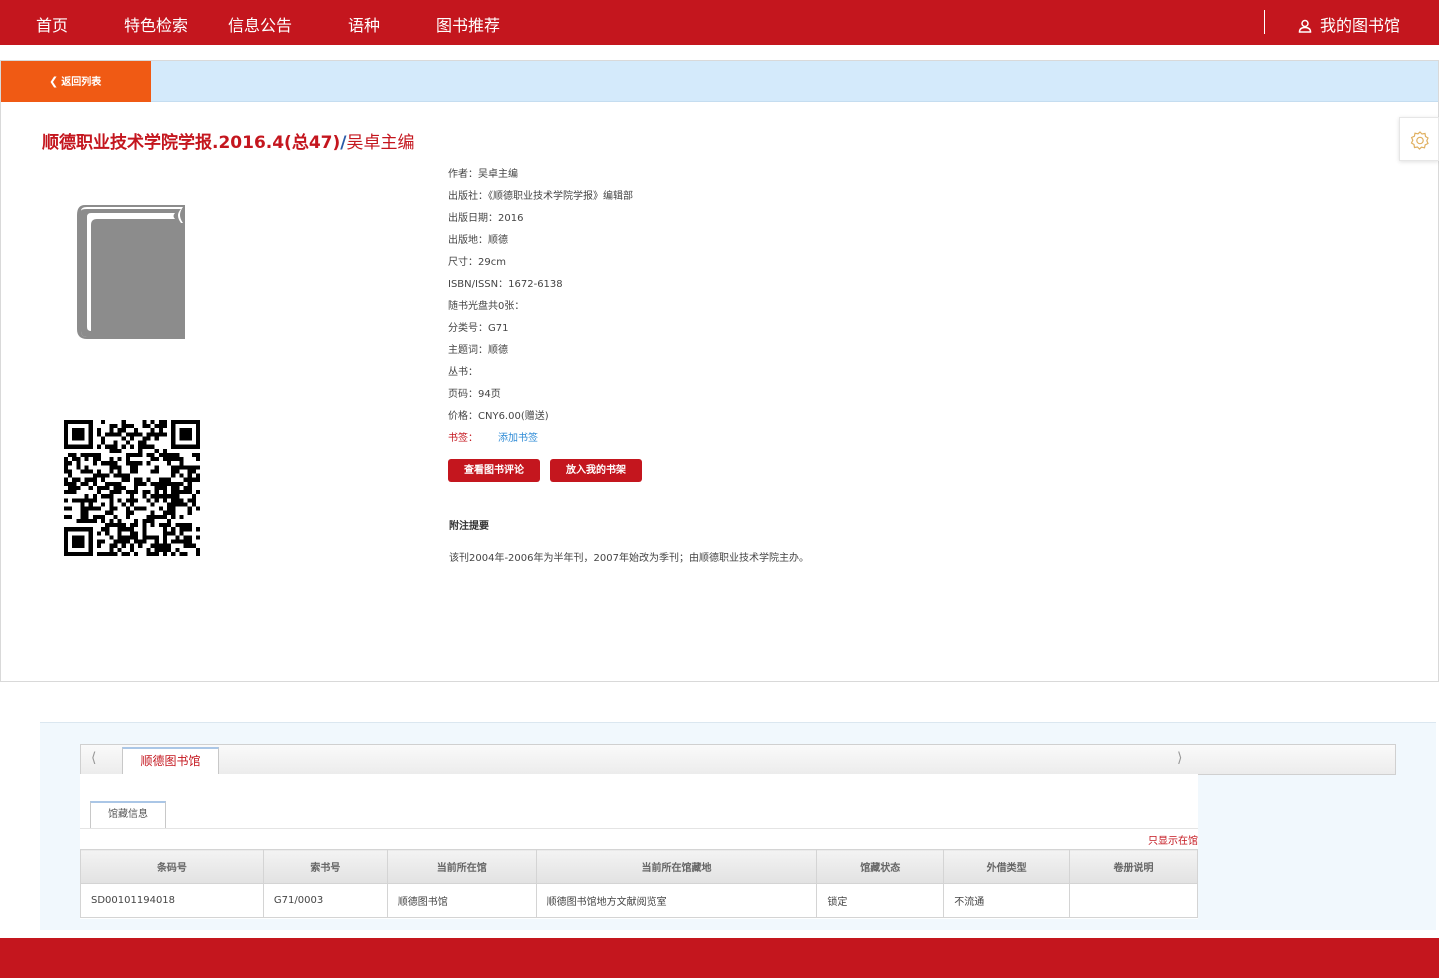 The image size is (1439, 978). Describe the element at coordinates (719, 958) in the screenshot. I see `footer-bar` at that location.